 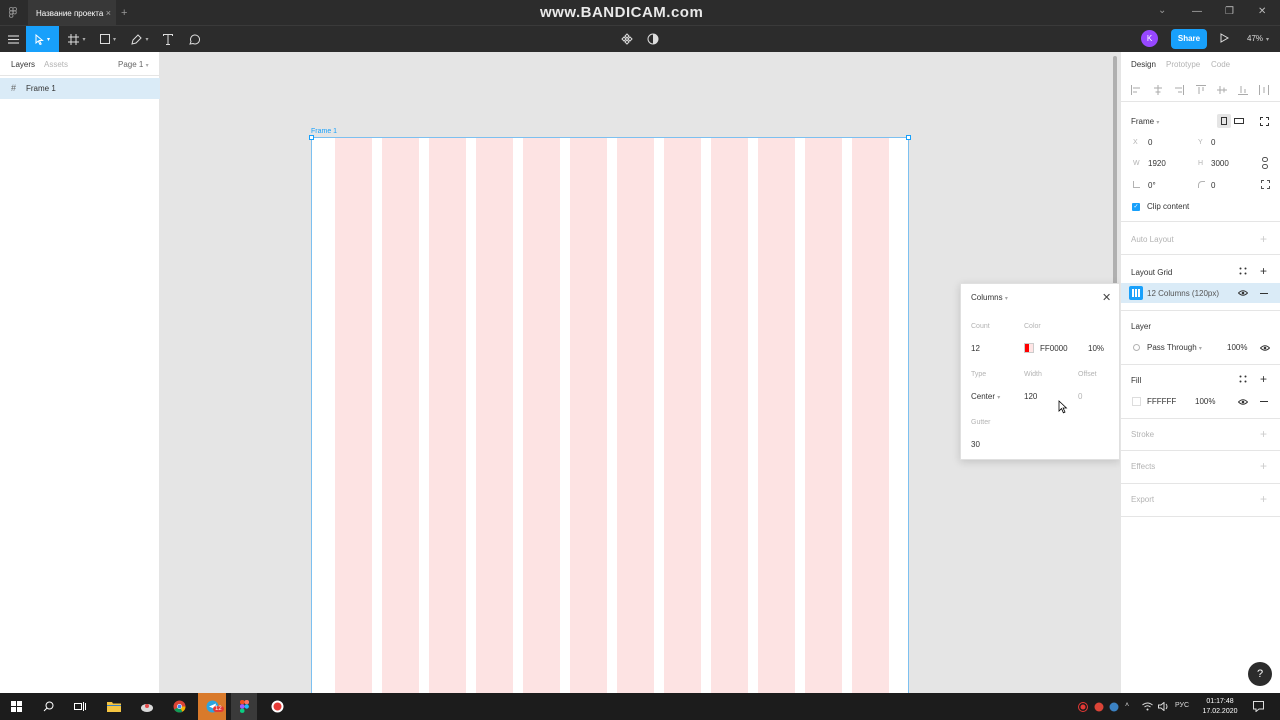 I want to click on color-opacity-input: 10%, so click(x=1096, y=348).